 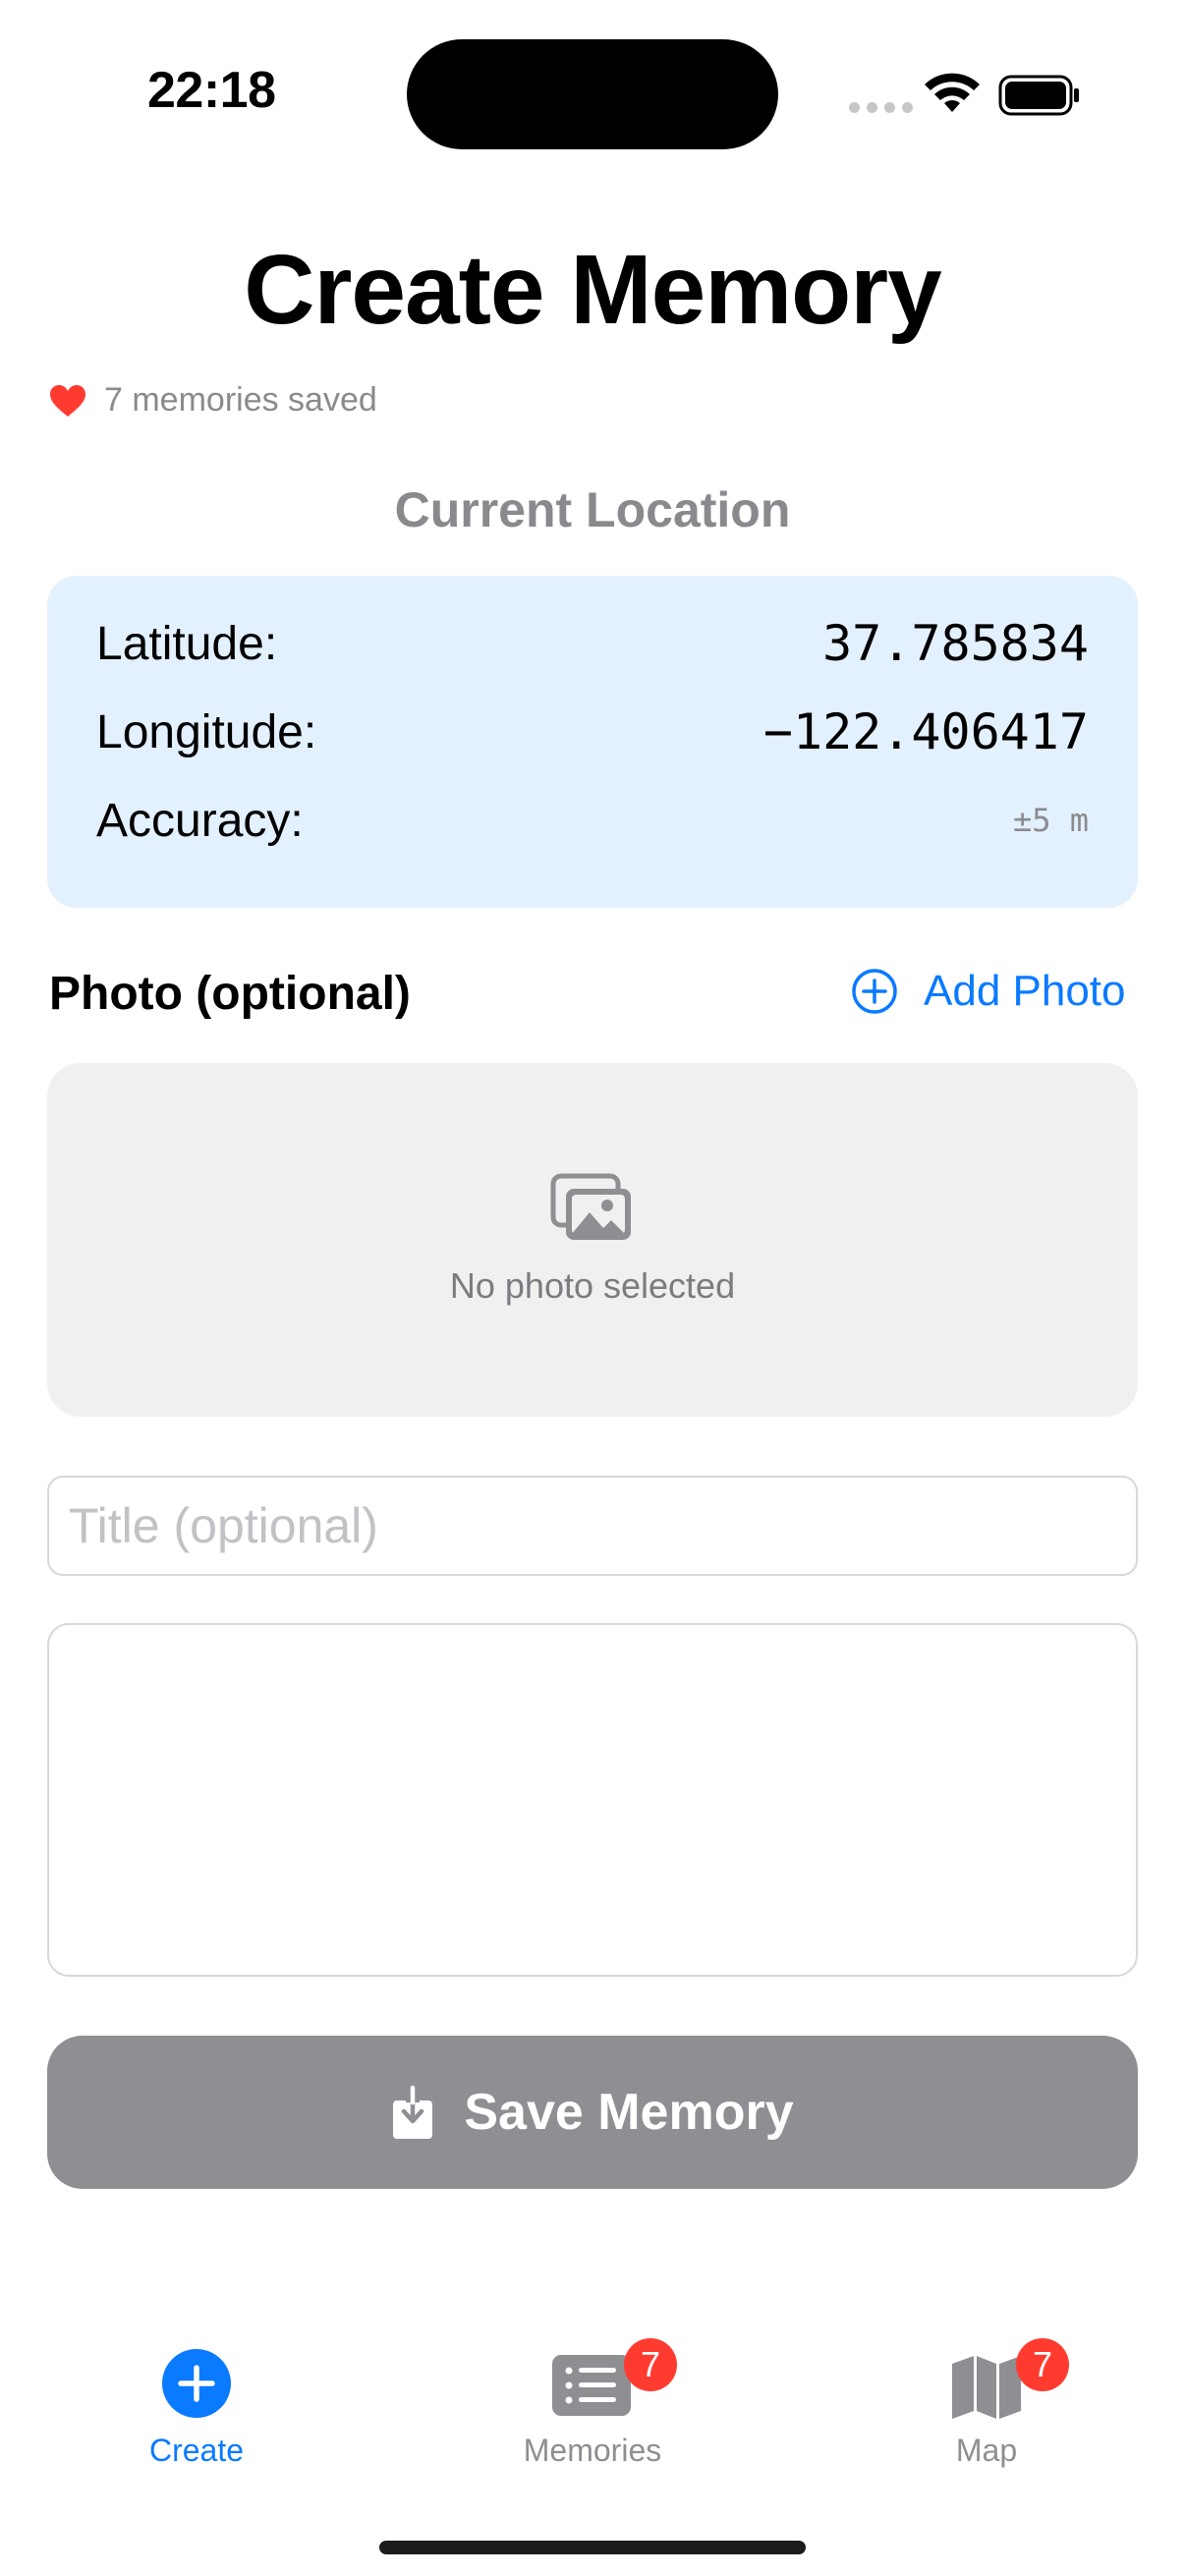 What do you see at coordinates (593, 290) in the screenshot?
I see `page-title: Create Memory` at bounding box center [593, 290].